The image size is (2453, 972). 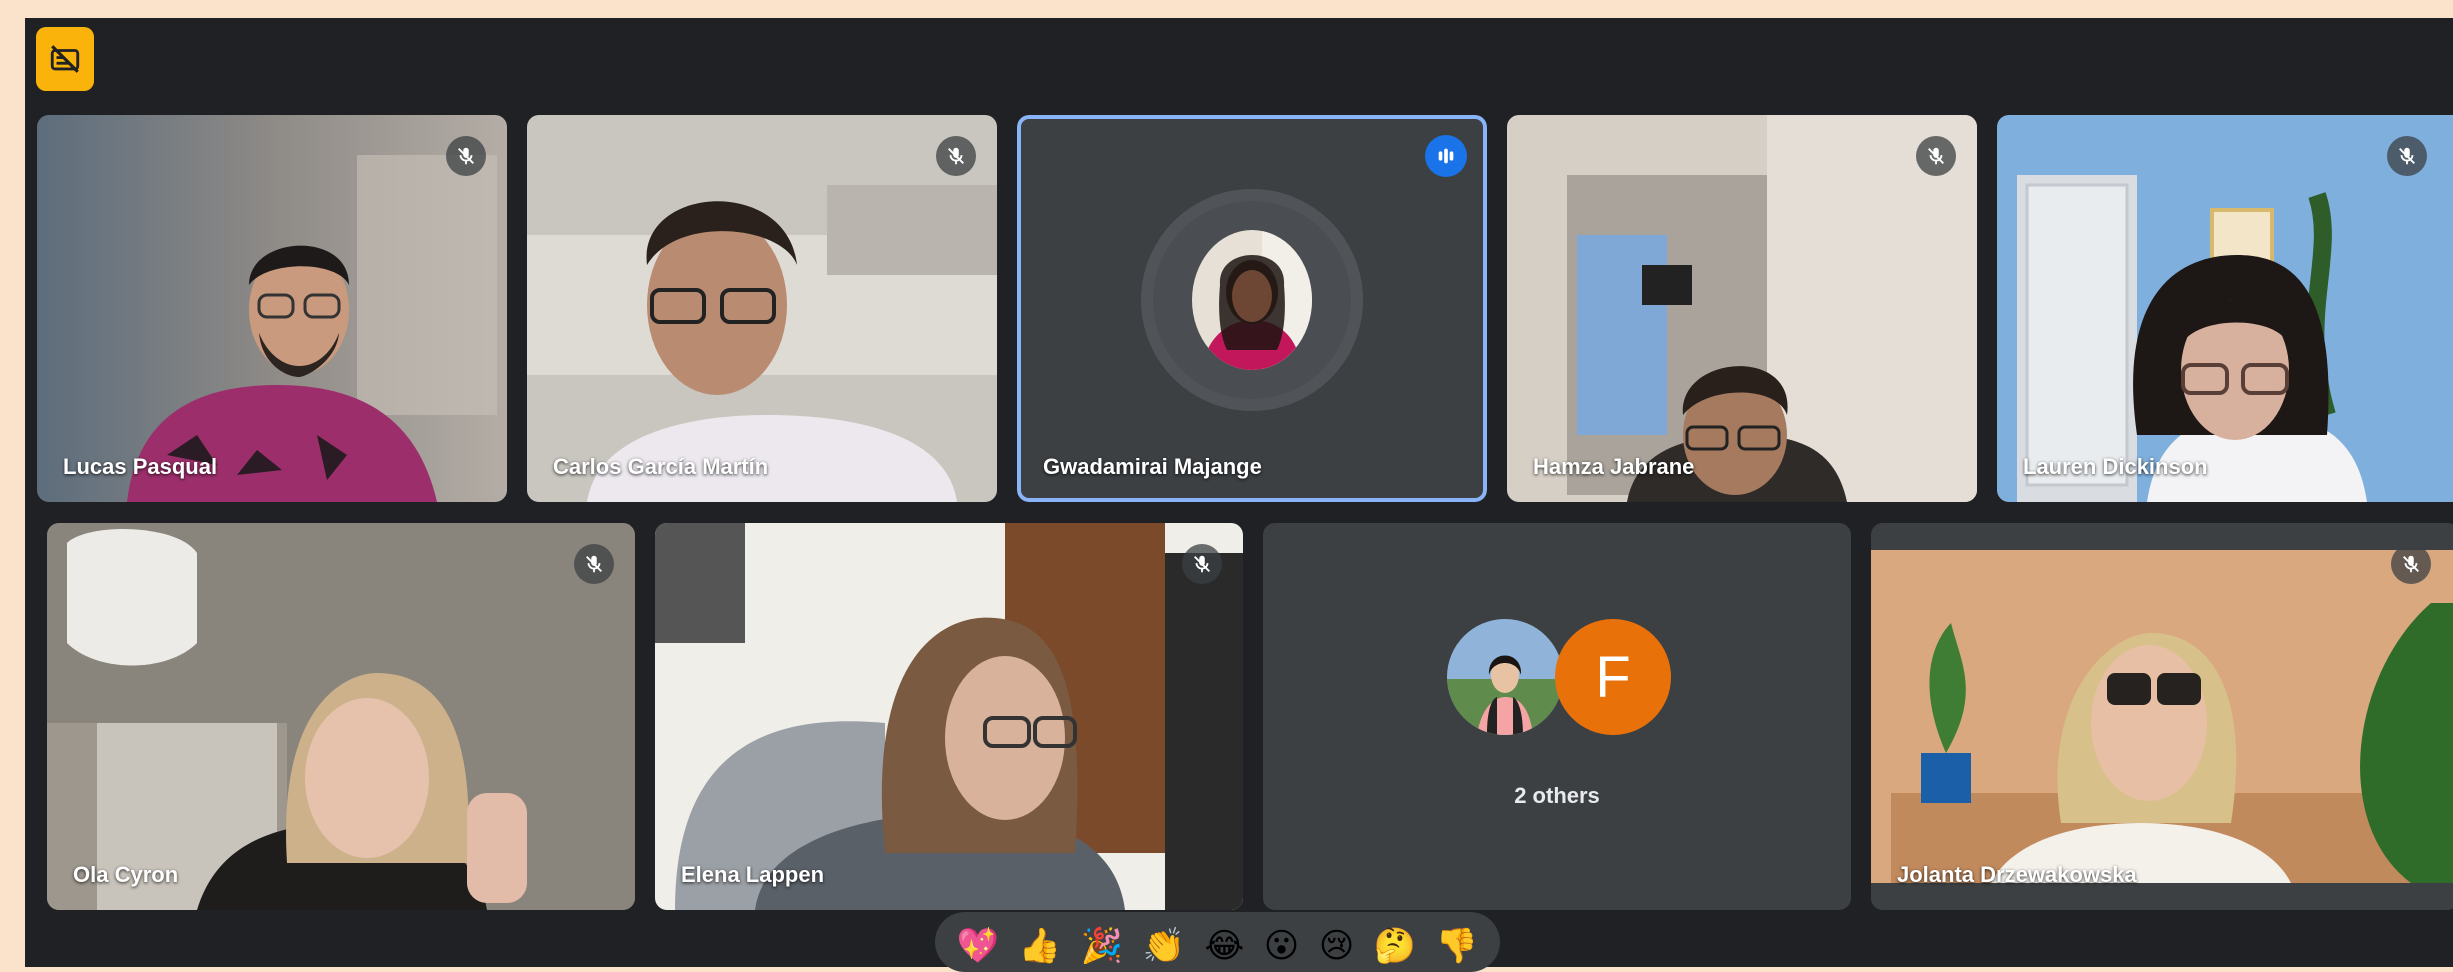 What do you see at coordinates (1224, 946) in the screenshot?
I see `reaction-laugh: 😂` at bounding box center [1224, 946].